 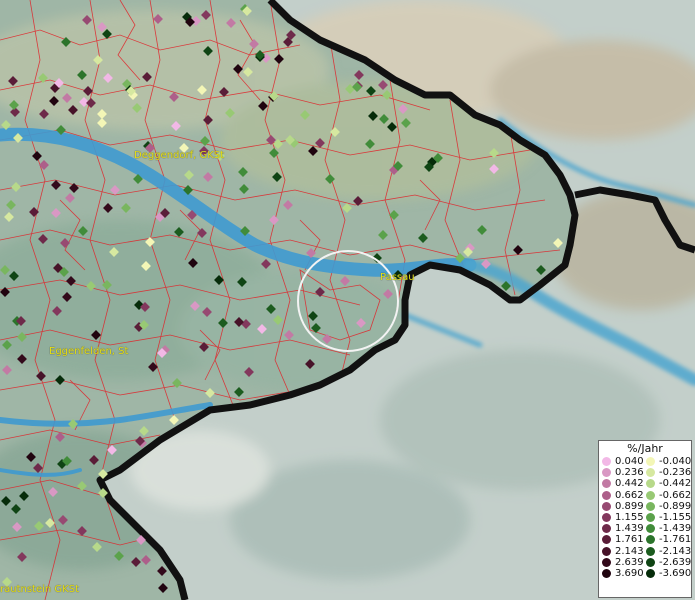 I want to click on legend-value: -0.040, so click(x=675, y=462).